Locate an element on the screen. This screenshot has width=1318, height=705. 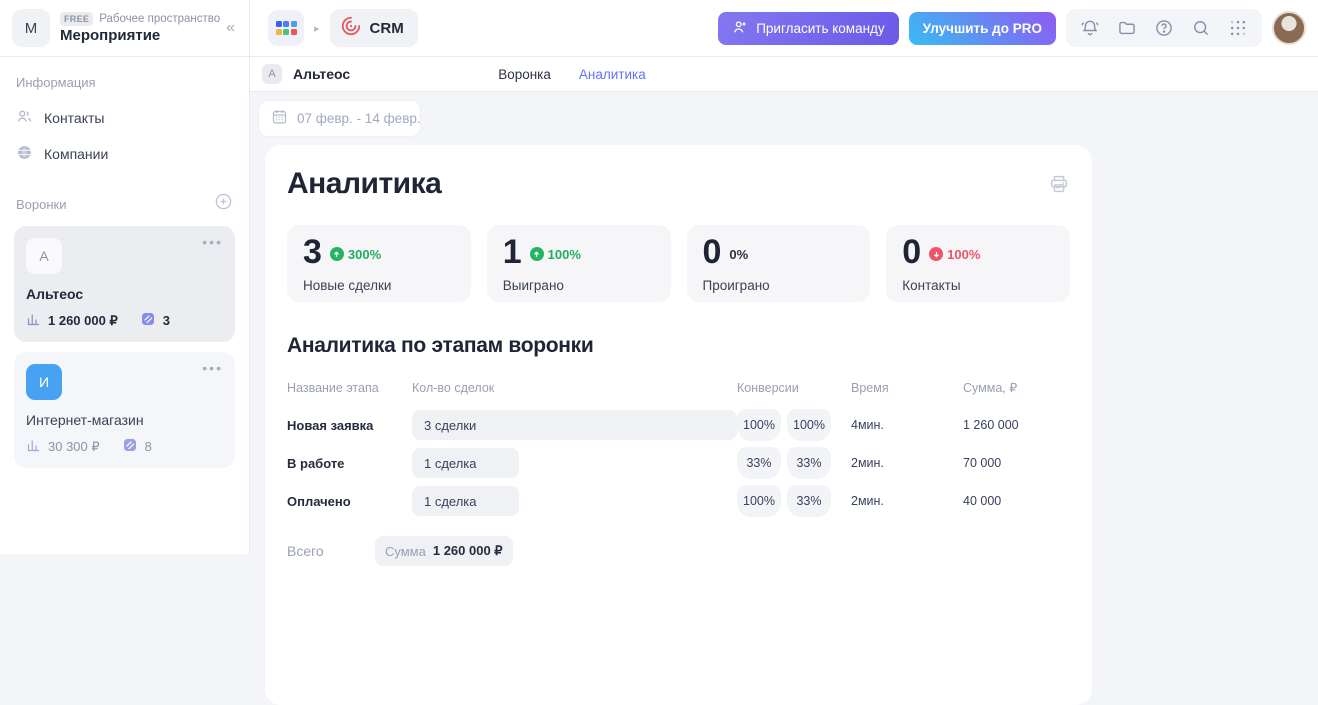
total-sum-badge: Сумма 1 260 000 ₽ is located at coordinates (444, 551).